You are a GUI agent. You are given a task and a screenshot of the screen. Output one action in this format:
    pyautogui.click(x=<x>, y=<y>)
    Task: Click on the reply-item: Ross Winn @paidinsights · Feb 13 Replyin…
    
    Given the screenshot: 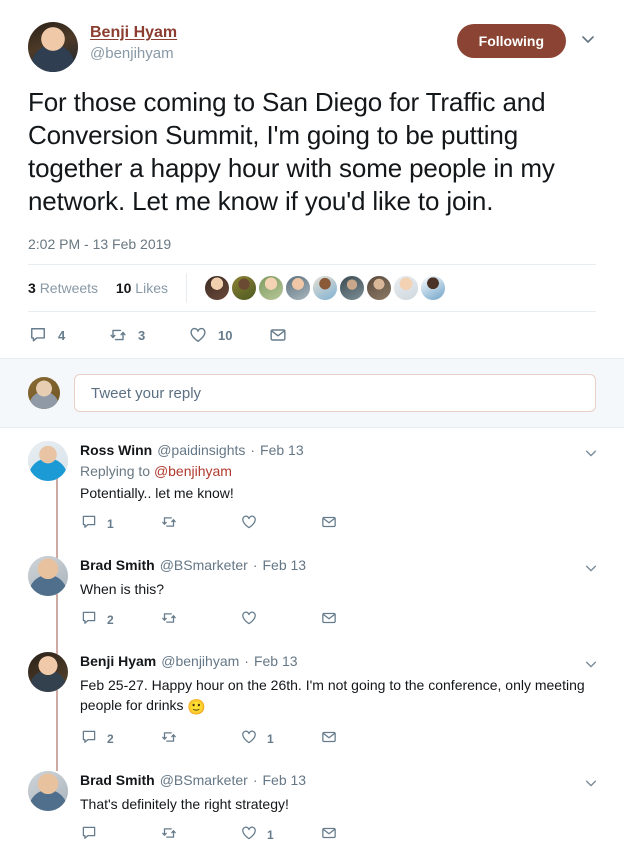 What is the action you would take?
    pyautogui.click(x=312, y=492)
    